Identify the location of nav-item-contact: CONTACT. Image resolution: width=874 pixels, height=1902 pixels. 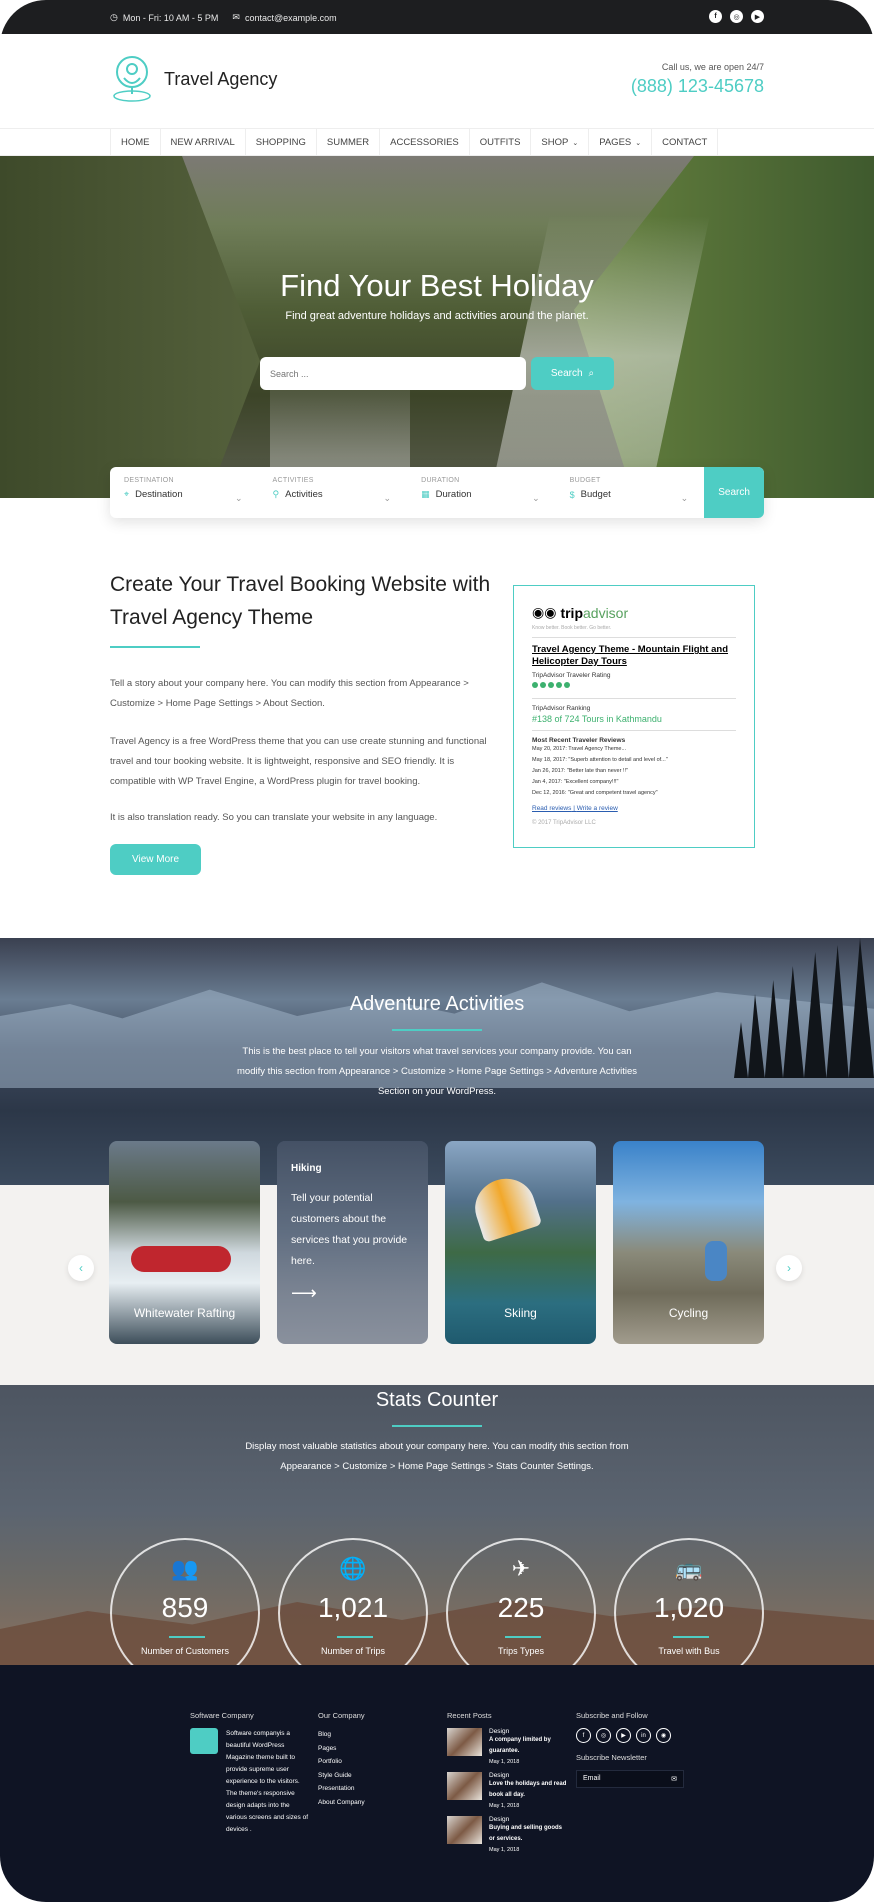
(685, 142).